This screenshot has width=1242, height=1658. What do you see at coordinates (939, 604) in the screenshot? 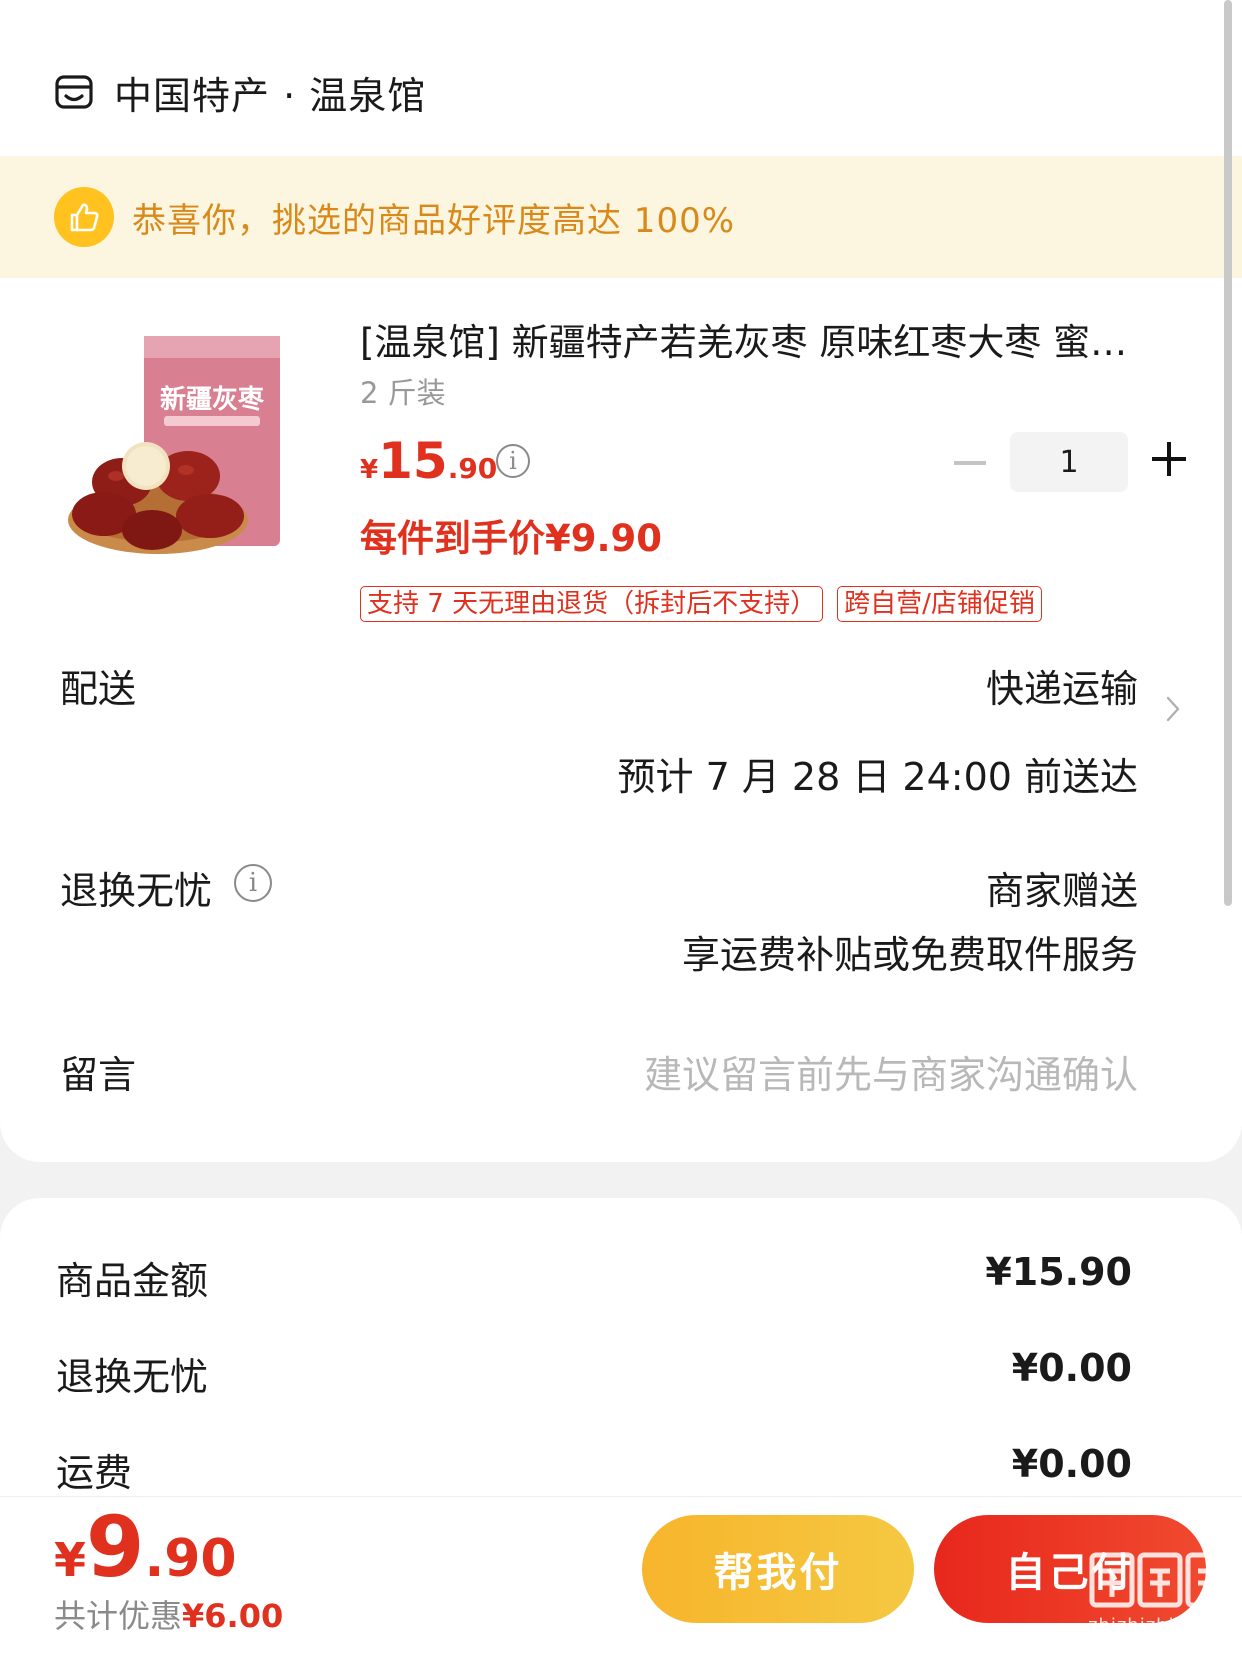
I see `promotion-tag: 跨自营/店铺促销` at bounding box center [939, 604].